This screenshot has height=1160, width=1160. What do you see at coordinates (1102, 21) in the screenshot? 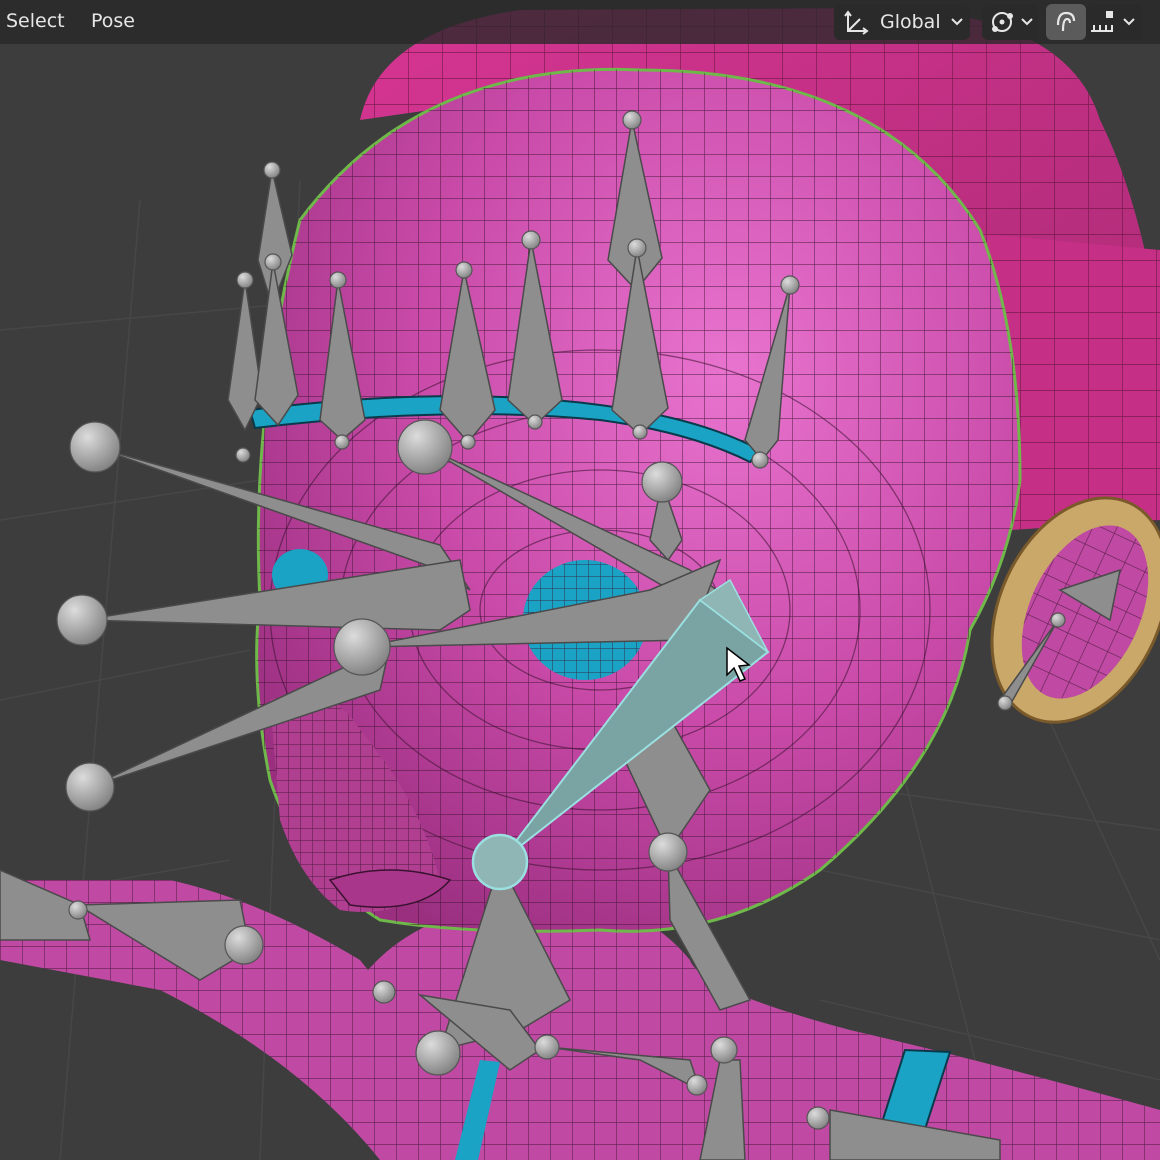
I see `snap-target-icon` at bounding box center [1102, 21].